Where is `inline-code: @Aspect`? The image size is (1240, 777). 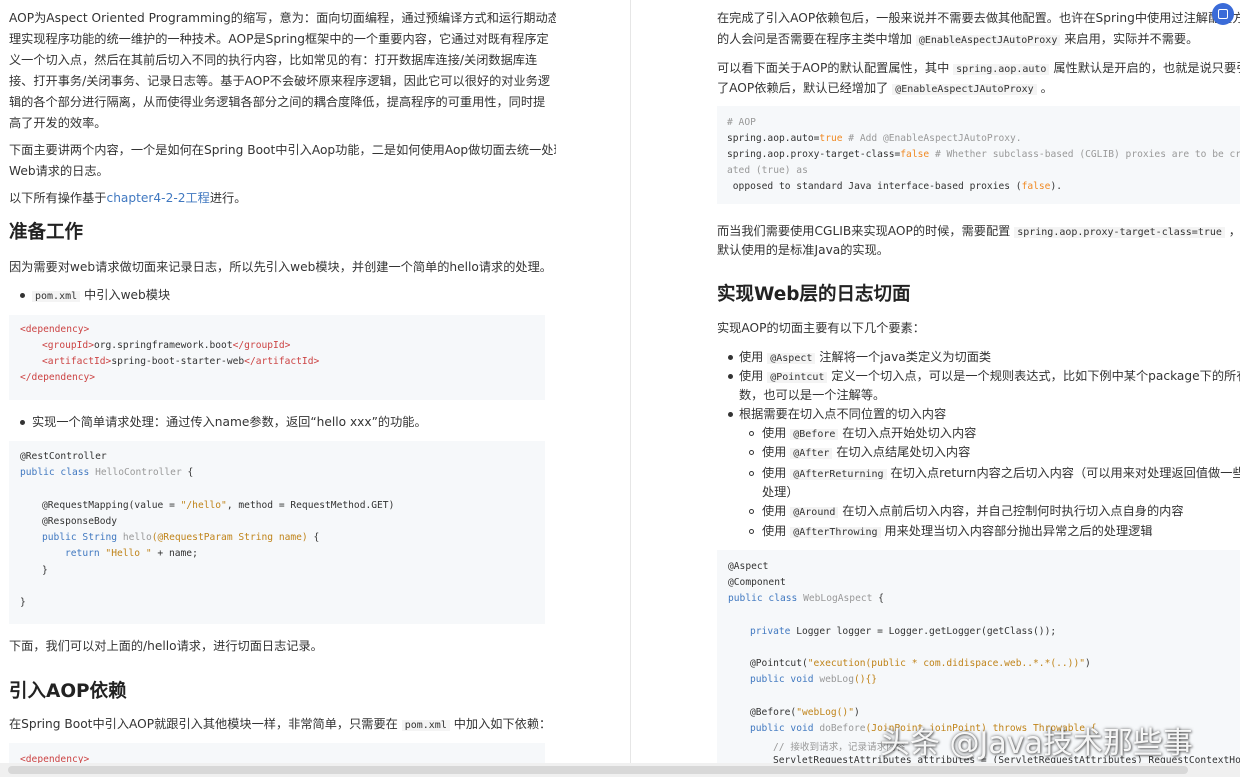
inline-code: @Aspect is located at coordinates (791, 358).